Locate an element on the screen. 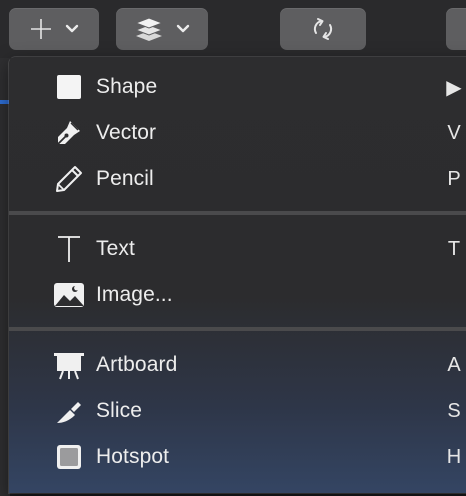  menu-item-shortcut: V is located at coordinates (454, 132).